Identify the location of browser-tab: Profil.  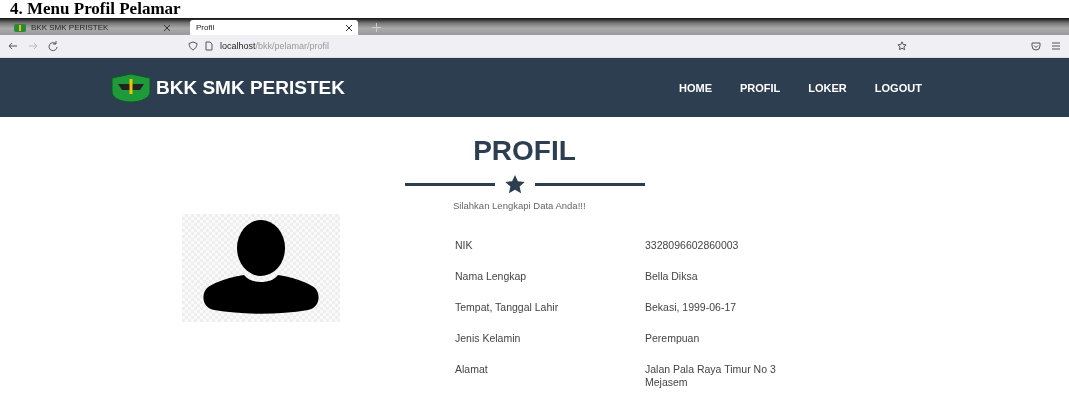
(274, 27).